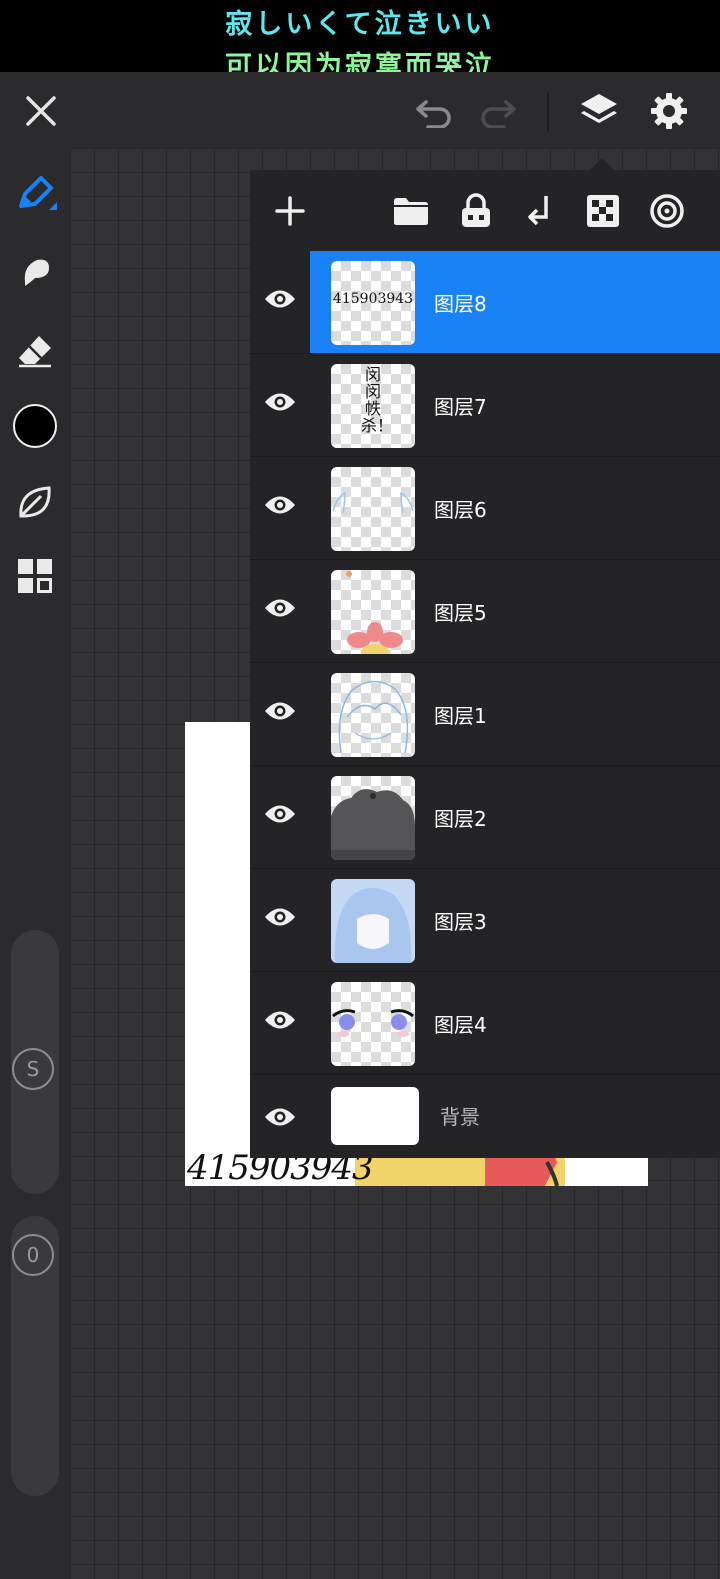 Image resolution: width=720 pixels, height=1579 pixels. I want to click on thumb-signature-text: 415903943, so click(373, 299).